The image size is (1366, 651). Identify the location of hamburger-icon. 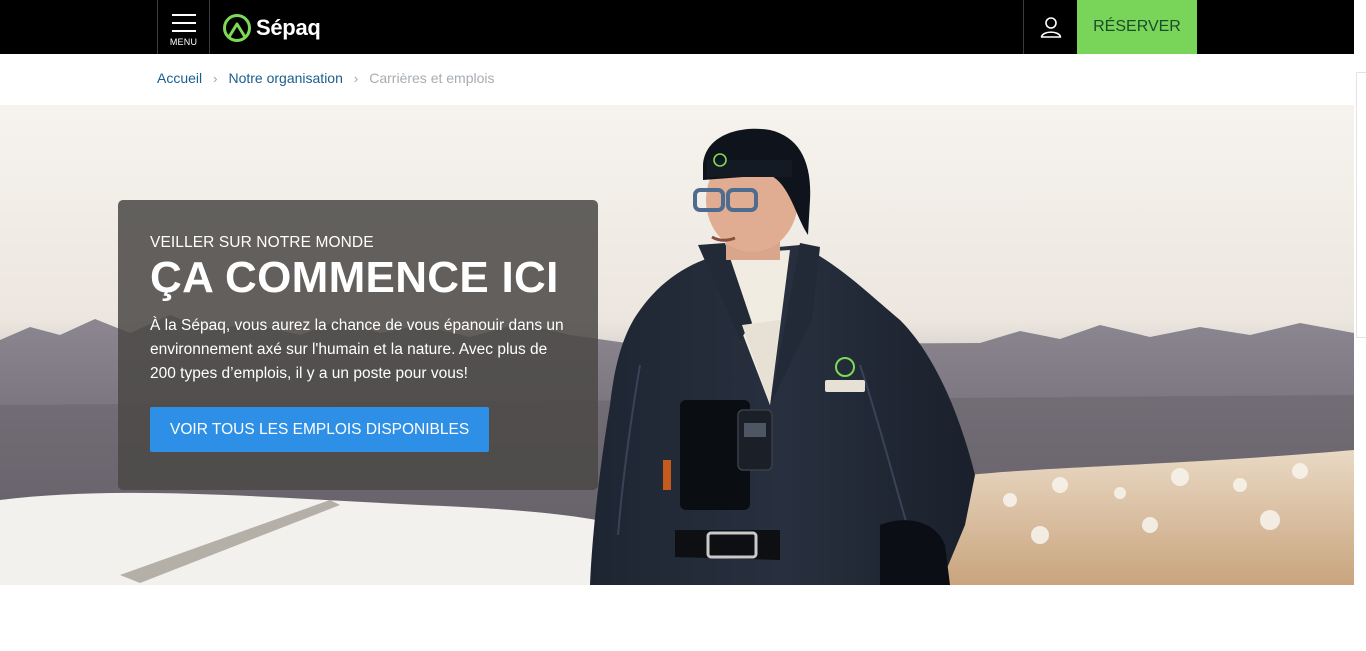
(184, 26).